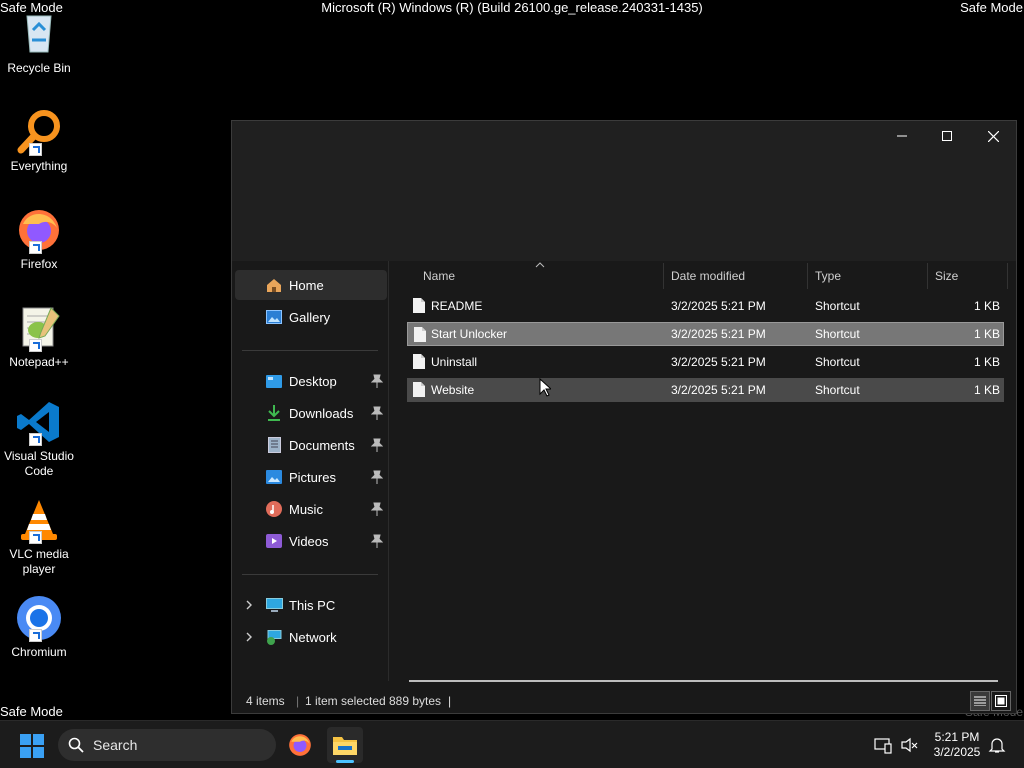 The image size is (1024, 768). What do you see at coordinates (274, 605) in the screenshot?
I see `computer-icon` at bounding box center [274, 605].